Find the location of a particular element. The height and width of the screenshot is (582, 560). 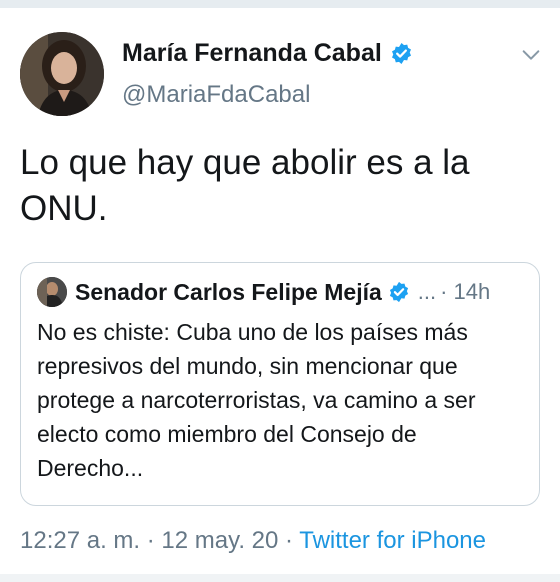

author-name-row: María Fernanda Cabal is located at coordinates (267, 53).